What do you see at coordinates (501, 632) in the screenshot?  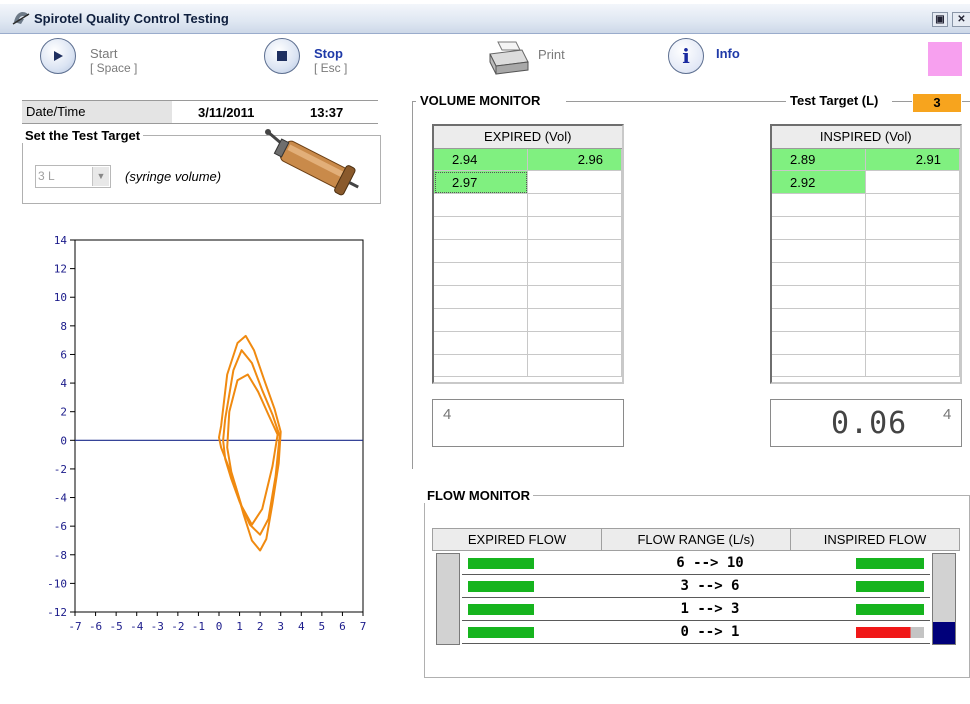 I see `expired-flow-bar` at bounding box center [501, 632].